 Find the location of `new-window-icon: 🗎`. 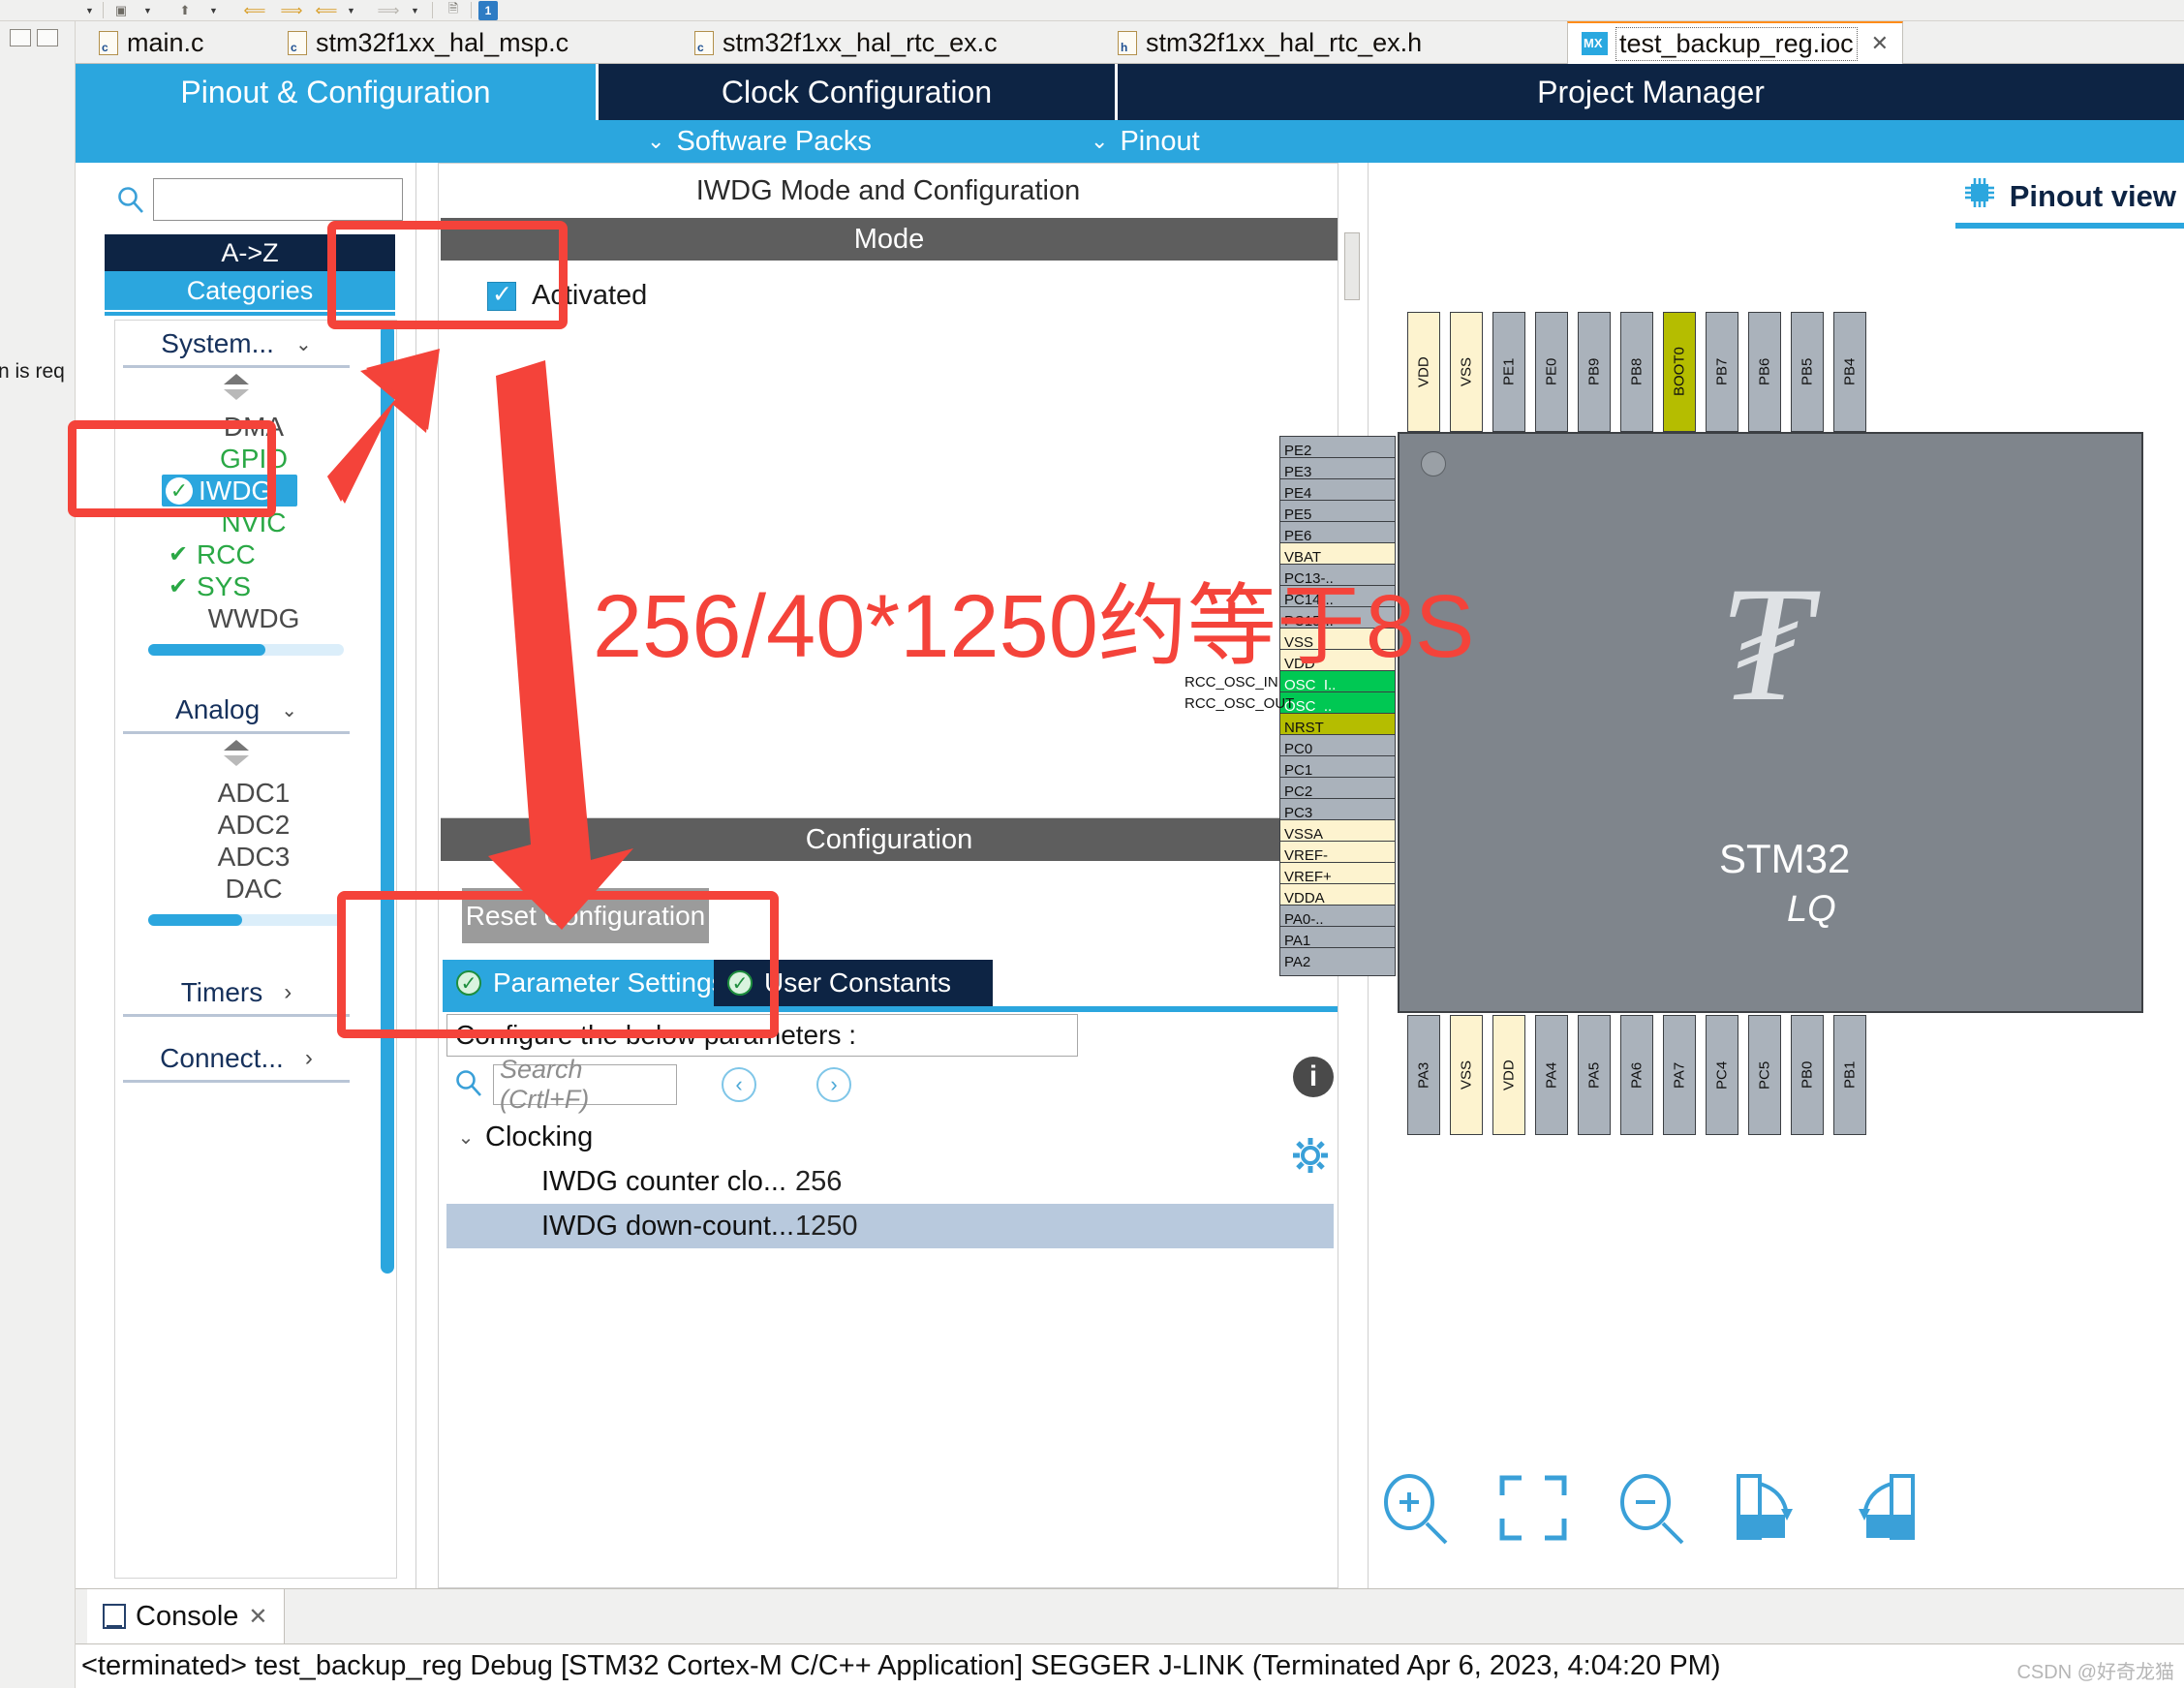

new-window-icon: 🗎 is located at coordinates (454, 10).